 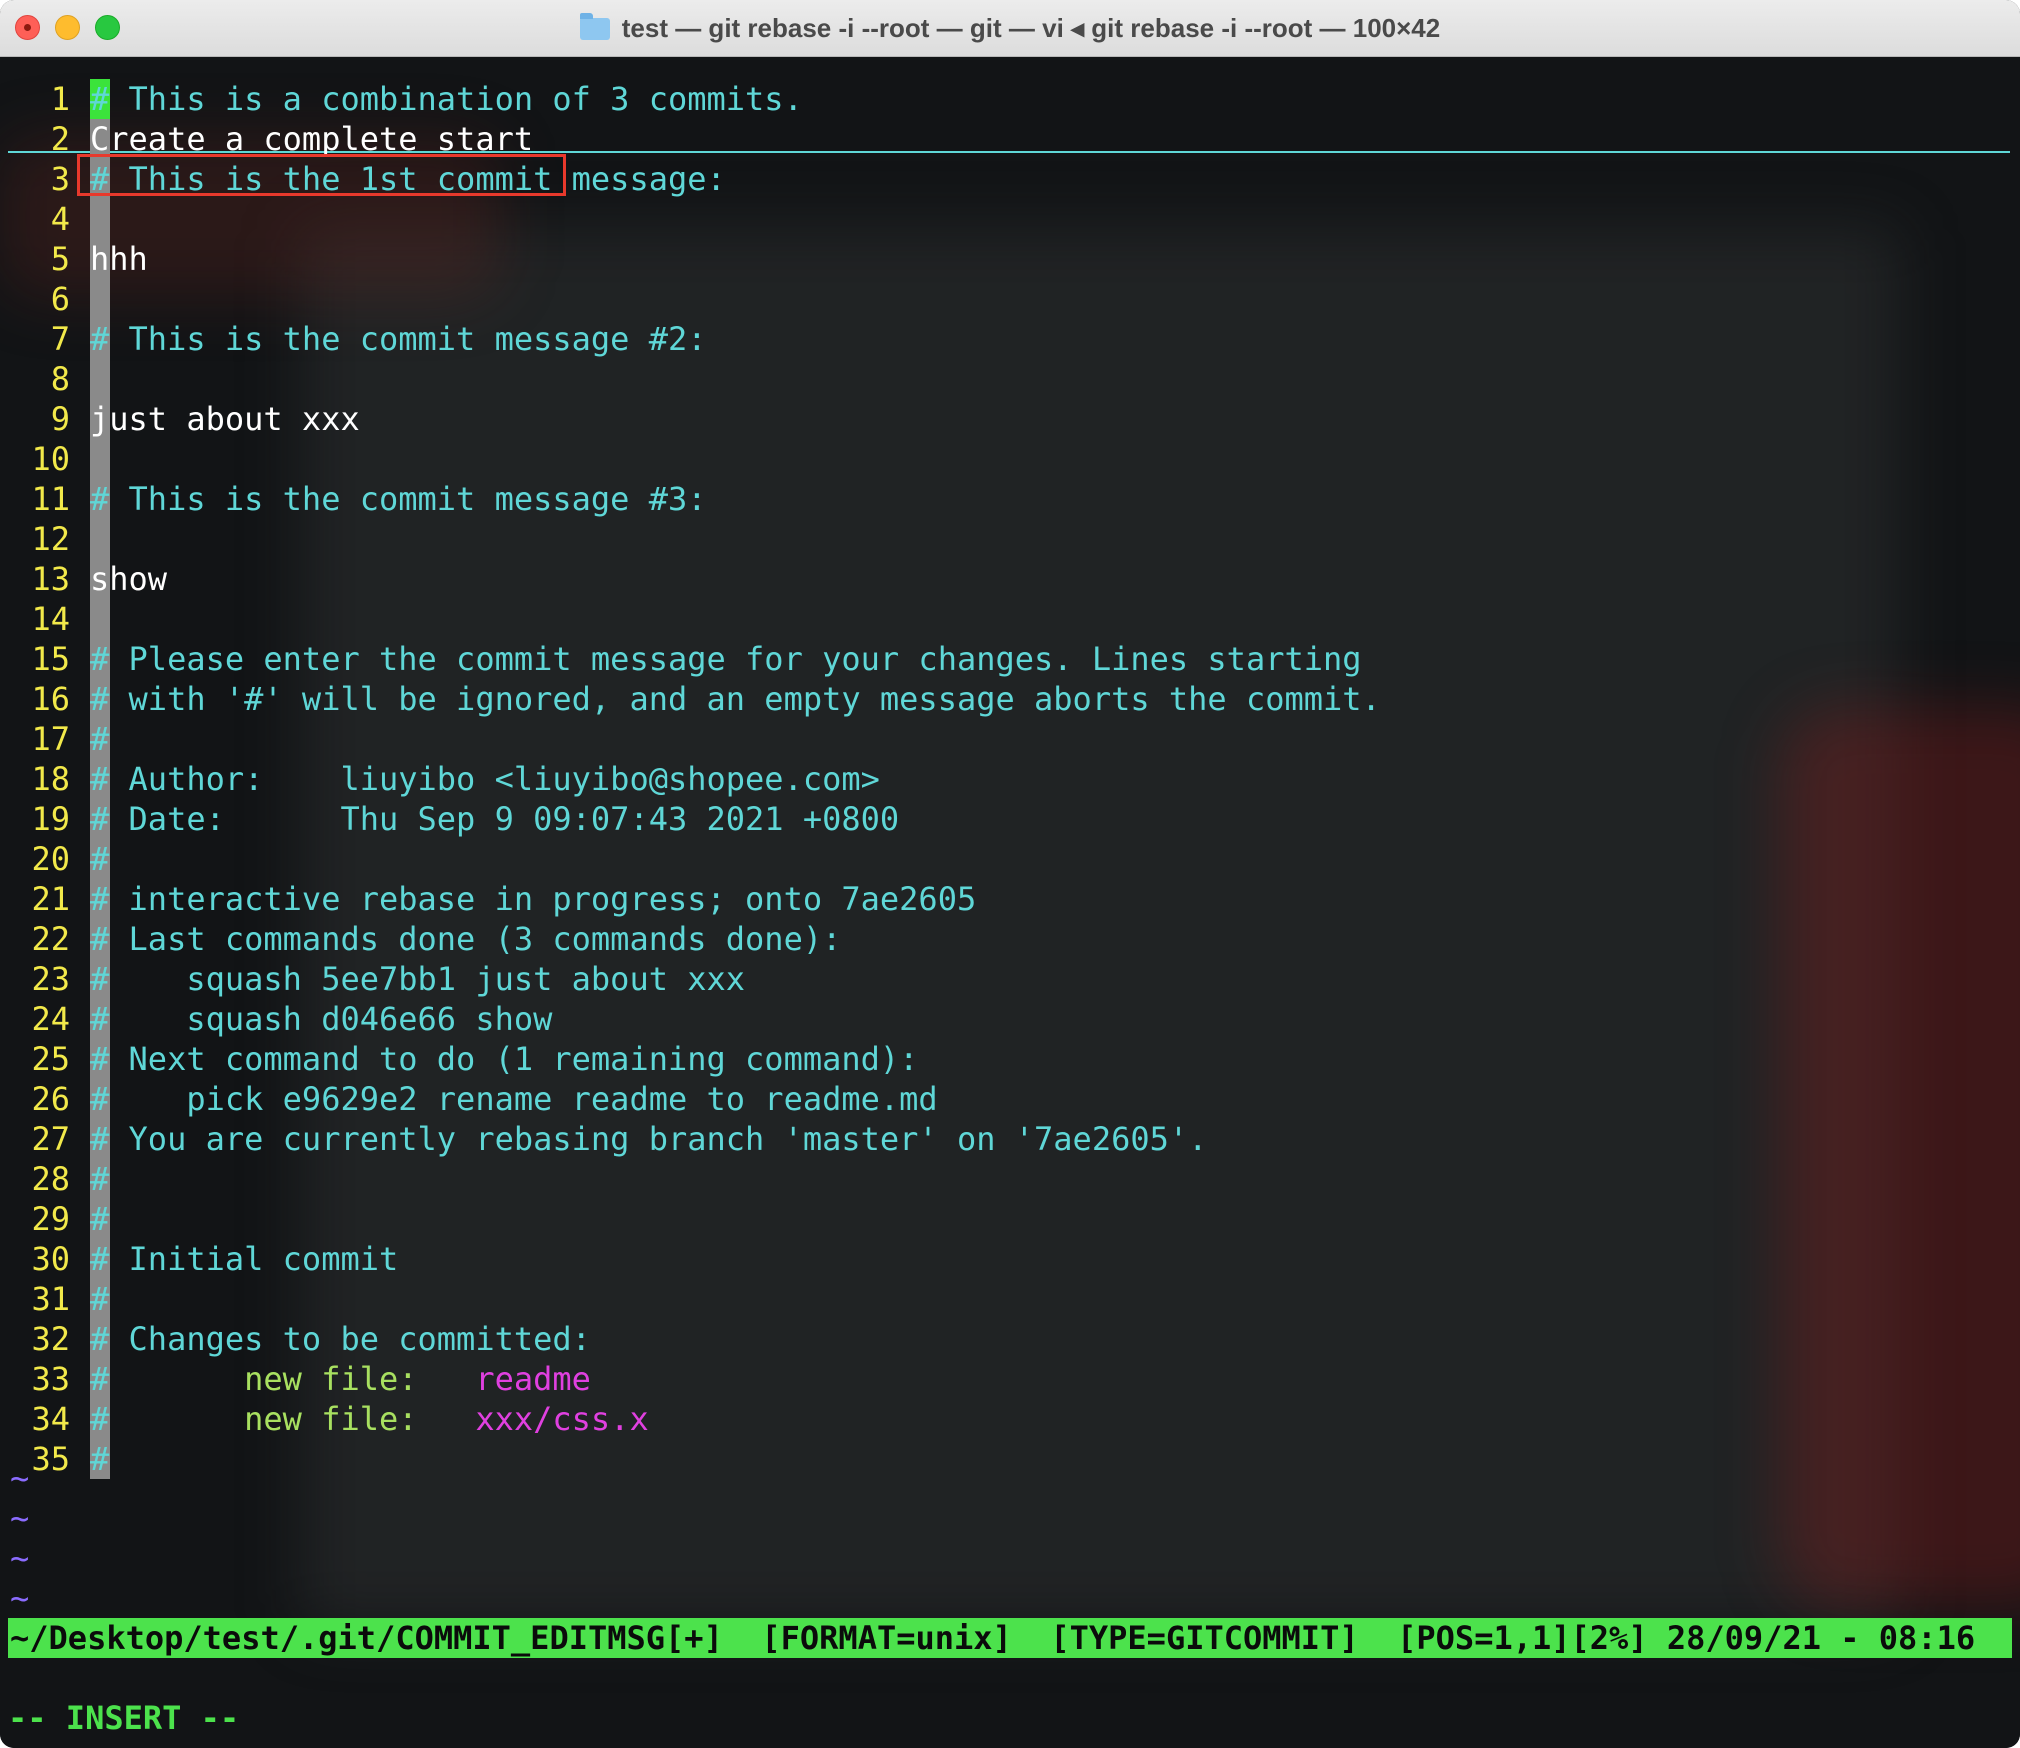 I want to click on editor-line: 18 # Author: liuyibo <liuyibo@shopee.com>, so click(x=1010, y=779).